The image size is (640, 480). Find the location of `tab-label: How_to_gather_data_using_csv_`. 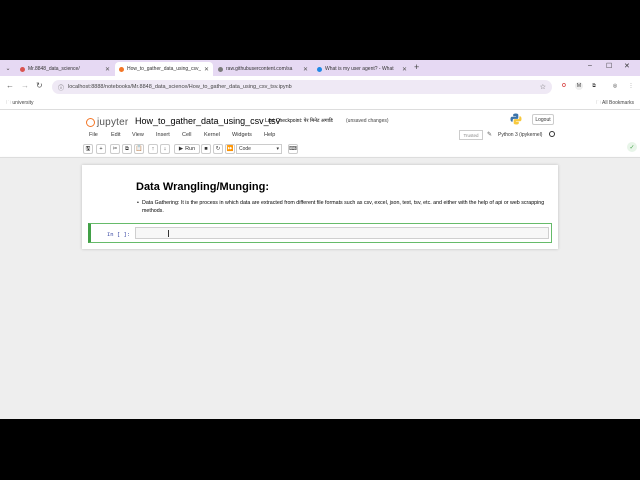

tab-label: How_to_gather_data_using_csv_ is located at coordinates (164, 69).